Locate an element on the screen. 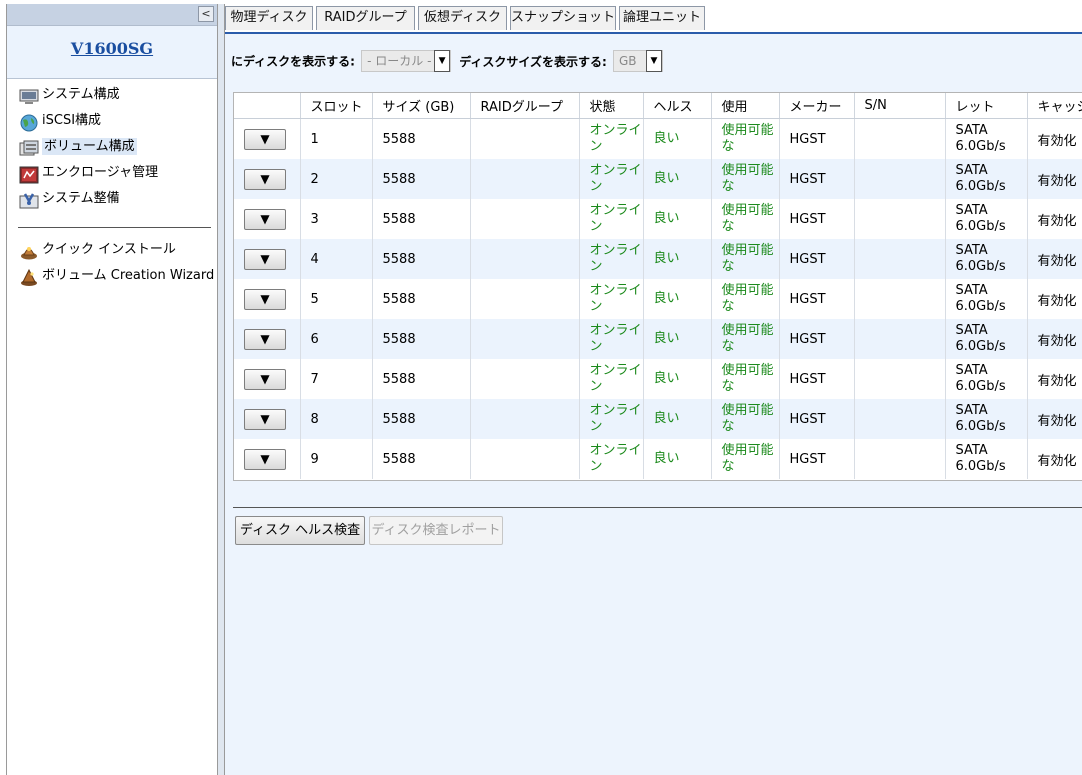 Image resolution: width=1082 pixels, height=775 pixels. table-row: ▼ 2 5588 オンライン 良い 使用可能な HGST SATA 6.0Gb/s 有効化 is located at coordinates (658, 179).